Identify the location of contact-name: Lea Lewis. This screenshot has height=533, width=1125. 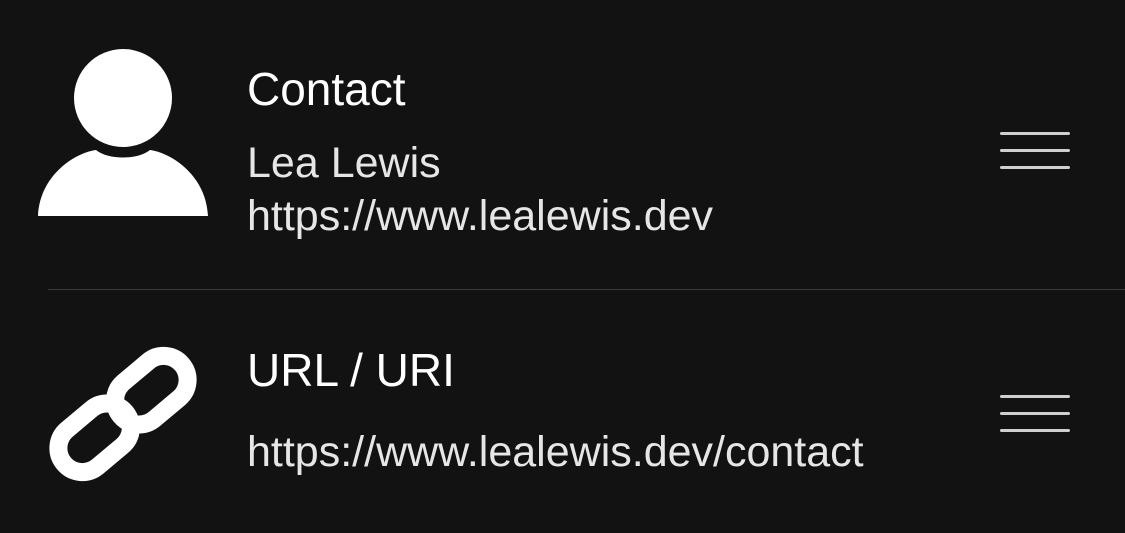
(344, 163).